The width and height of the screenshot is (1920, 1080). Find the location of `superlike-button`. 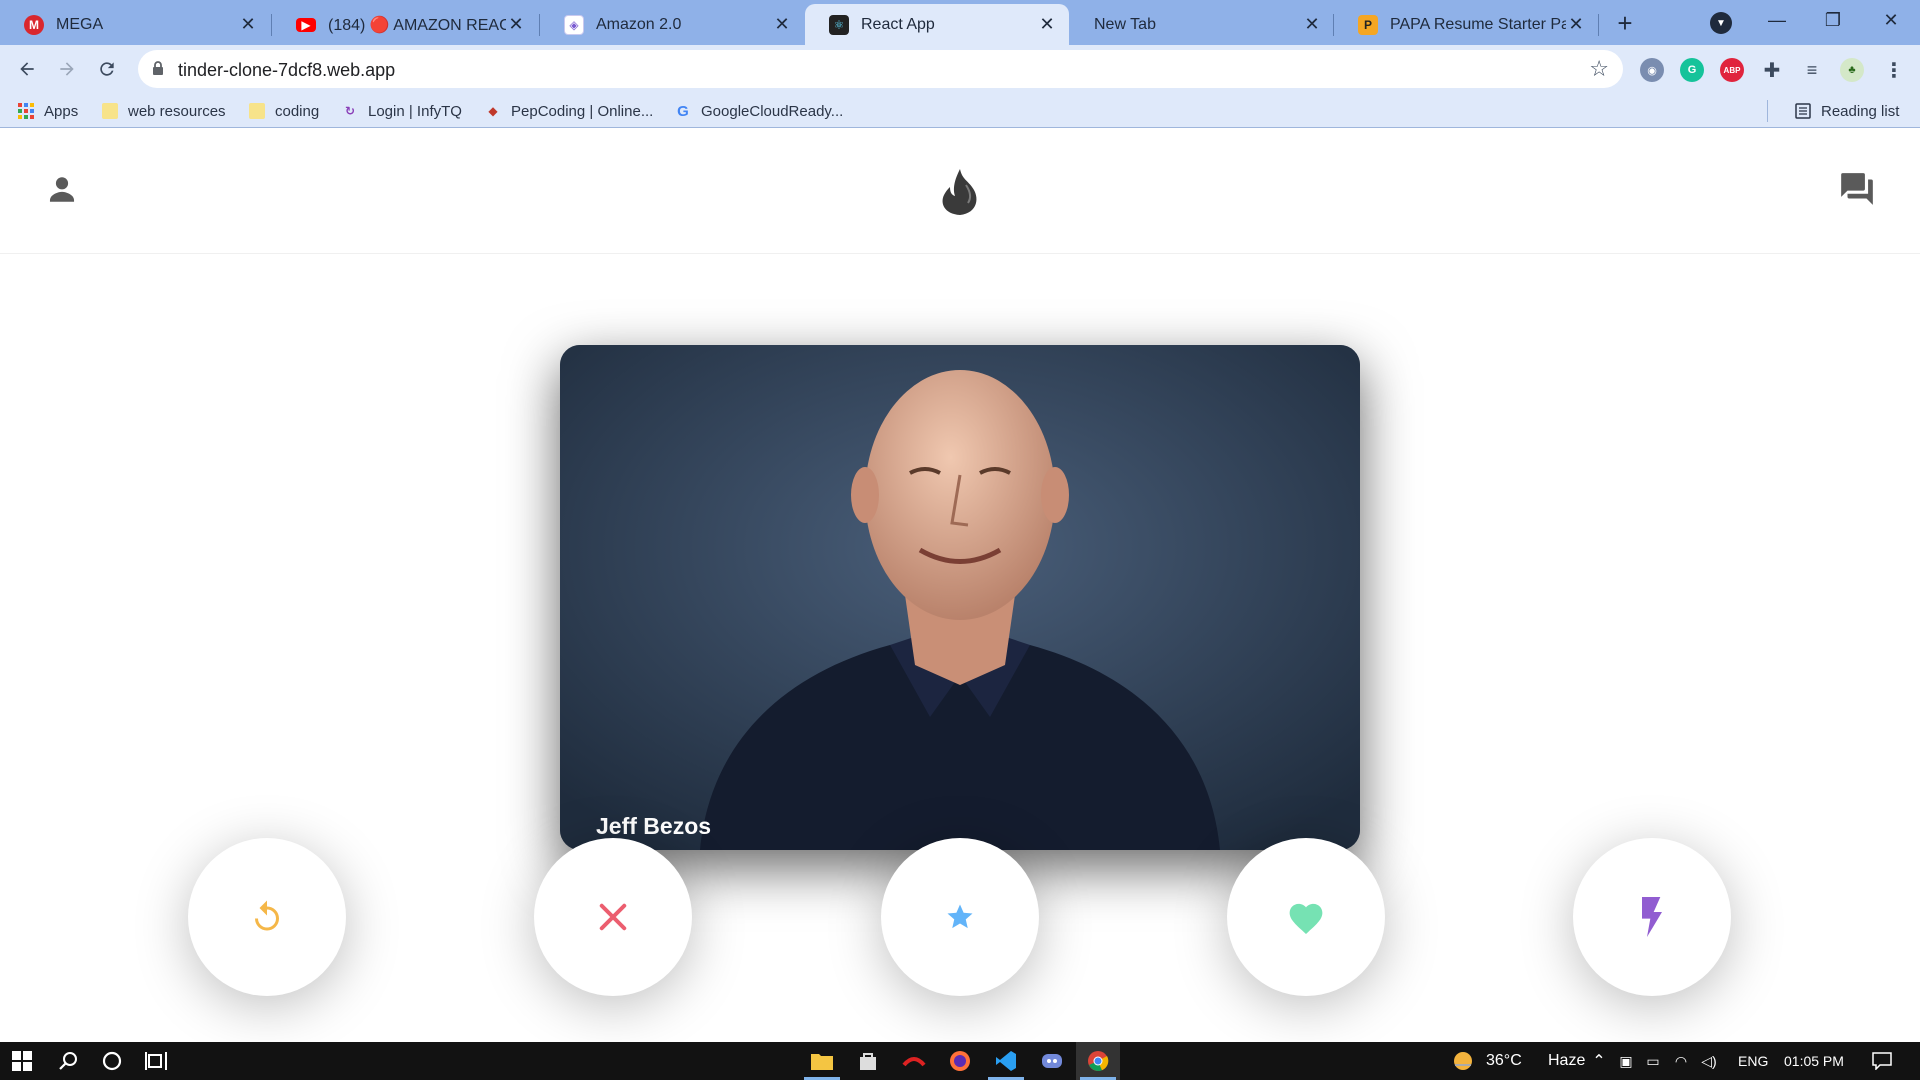

superlike-button is located at coordinates (960, 917).